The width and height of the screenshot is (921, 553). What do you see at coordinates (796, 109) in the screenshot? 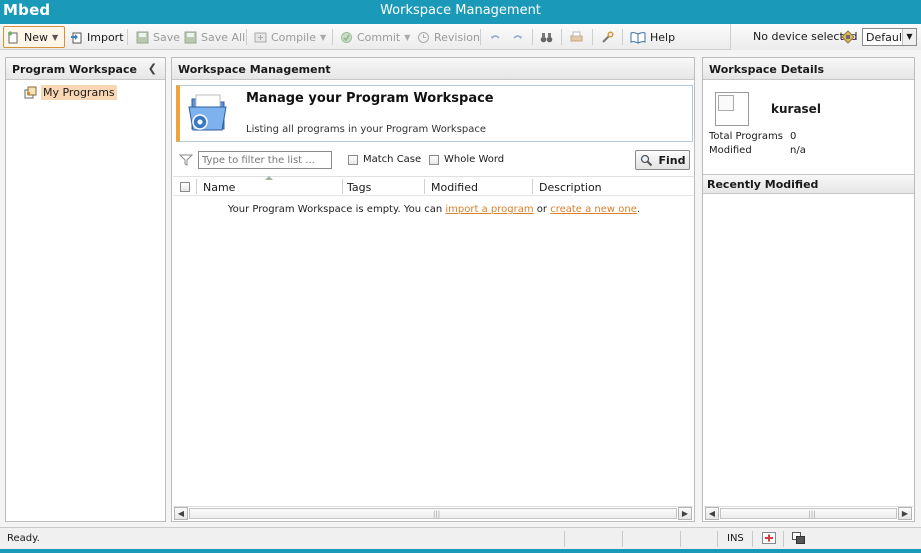
I see `username: kurasel` at bounding box center [796, 109].